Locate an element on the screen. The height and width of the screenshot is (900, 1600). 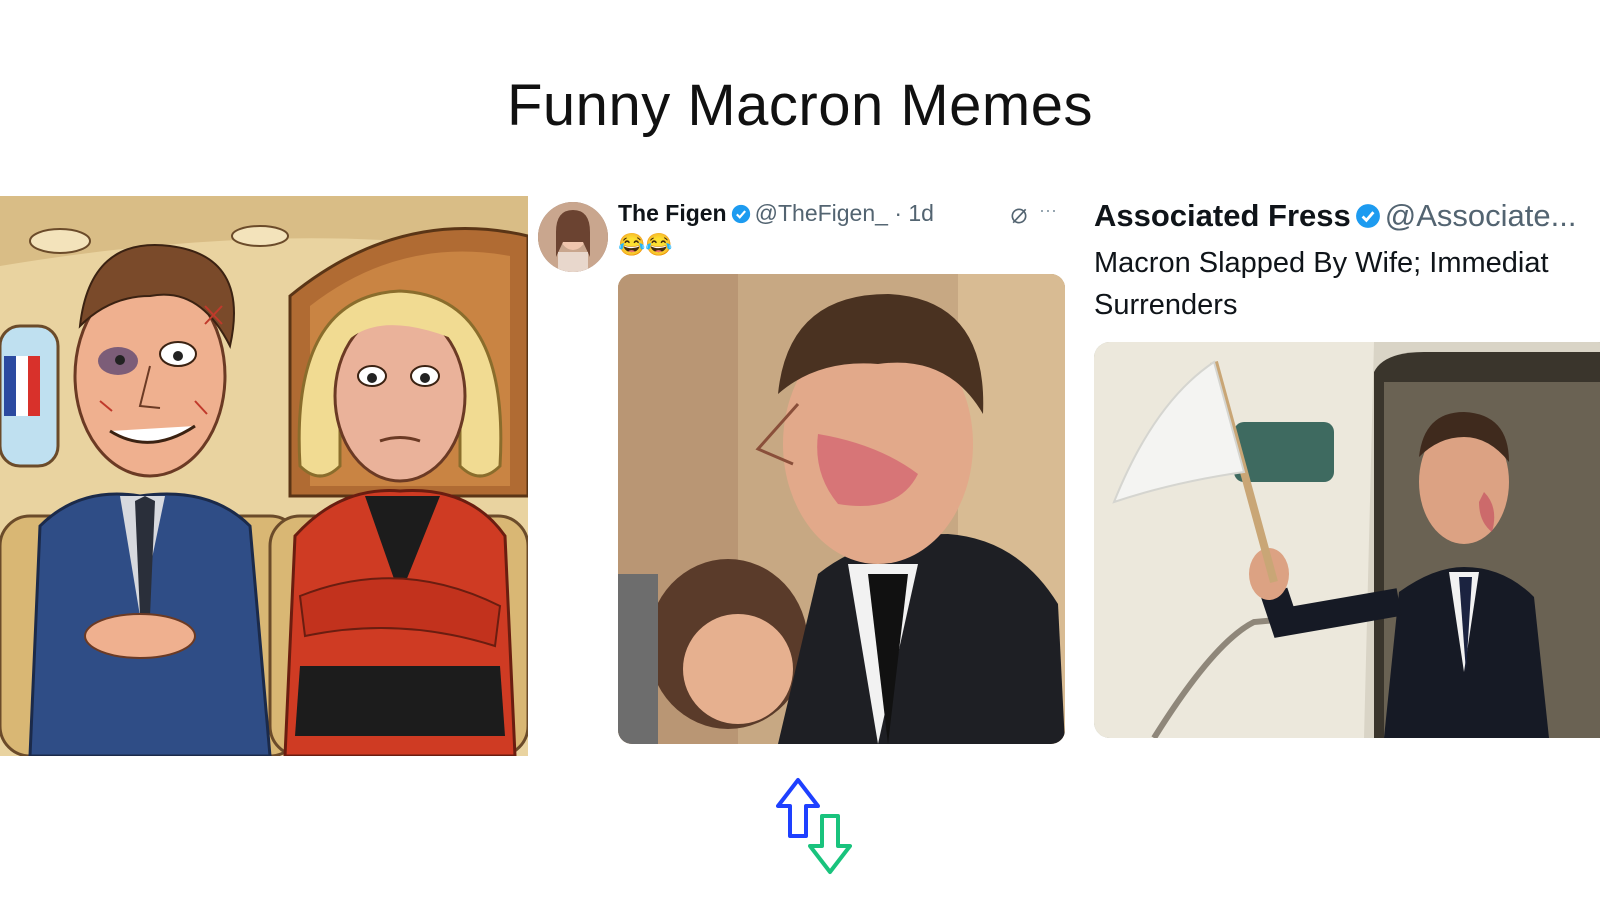
avatar-portrait-icon is located at coordinates (573, 237).